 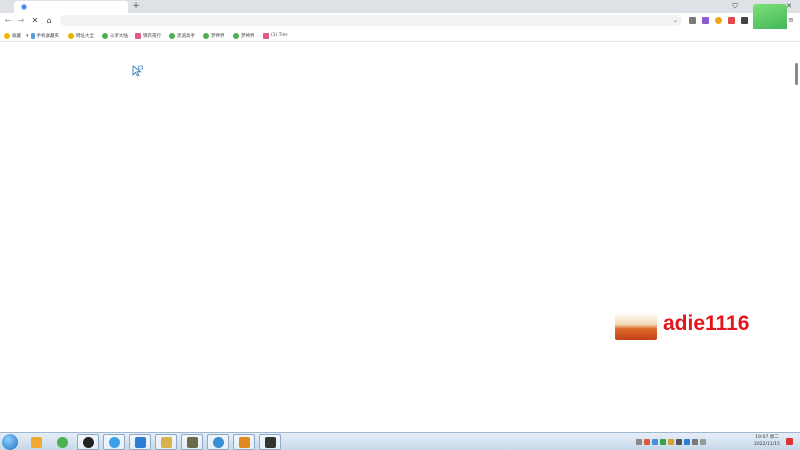 I want to click on note-icon, so click(x=244, y=442).